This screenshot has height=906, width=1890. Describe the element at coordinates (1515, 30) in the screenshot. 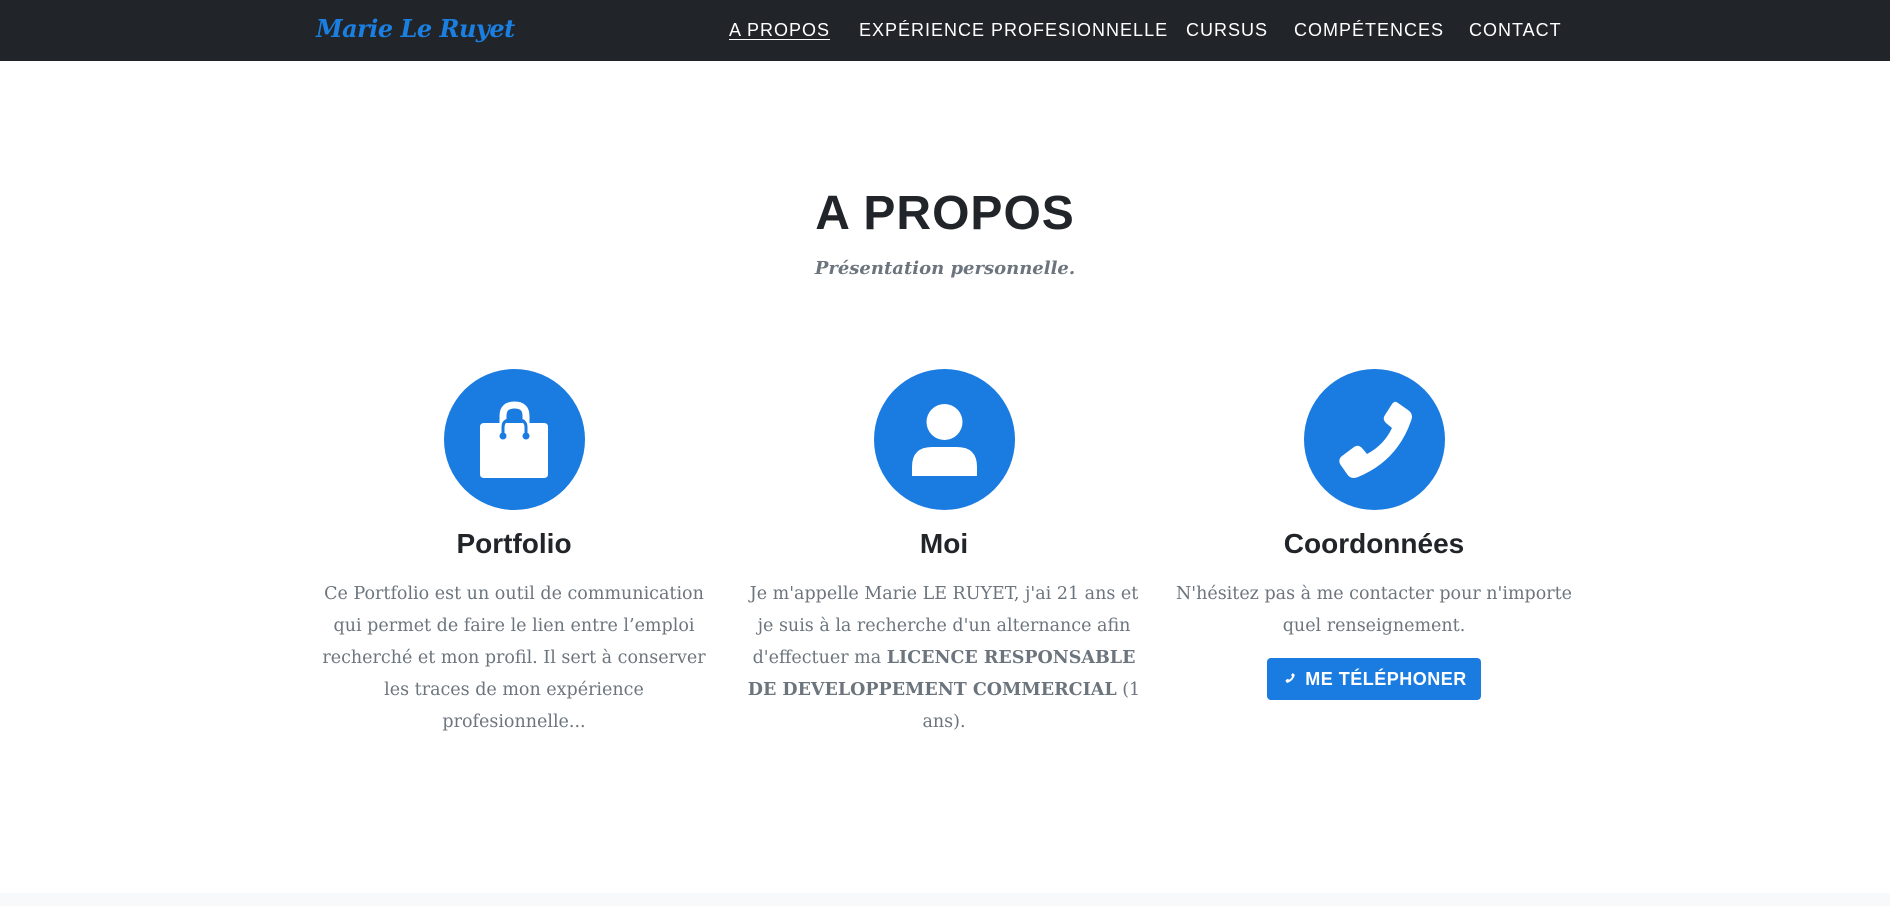

I see `nav-link-contact: CONTACT` at that location.